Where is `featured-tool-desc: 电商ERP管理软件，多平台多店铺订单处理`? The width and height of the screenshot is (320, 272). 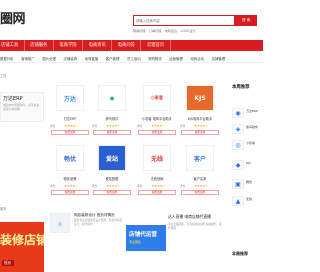 featured-tool-desc: 电商ERP管理软件，多平台多店铺订单处理 is located at coordinates (21, 107).